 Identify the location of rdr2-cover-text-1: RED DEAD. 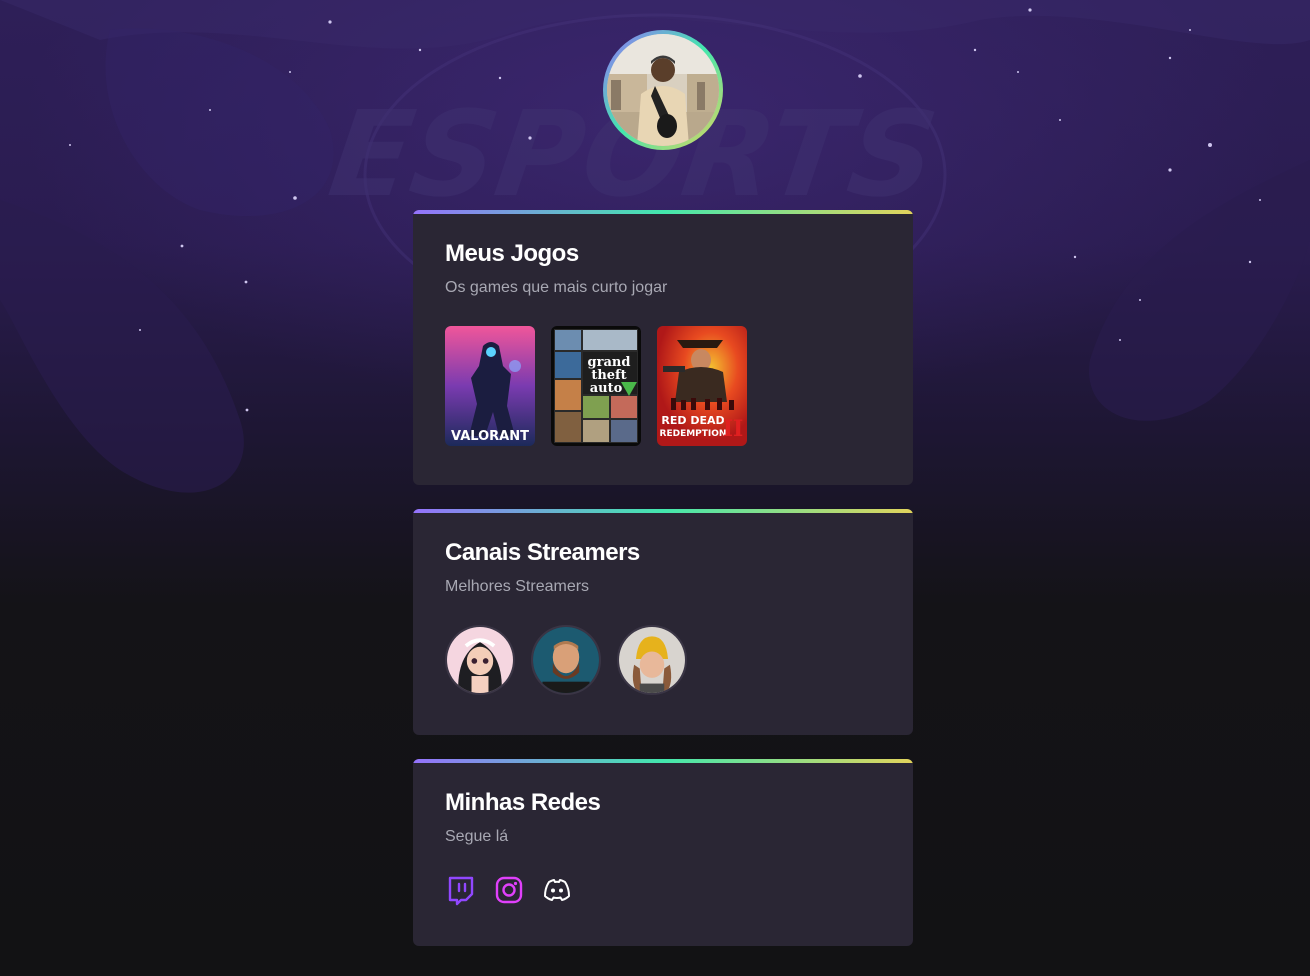
(692, 420).